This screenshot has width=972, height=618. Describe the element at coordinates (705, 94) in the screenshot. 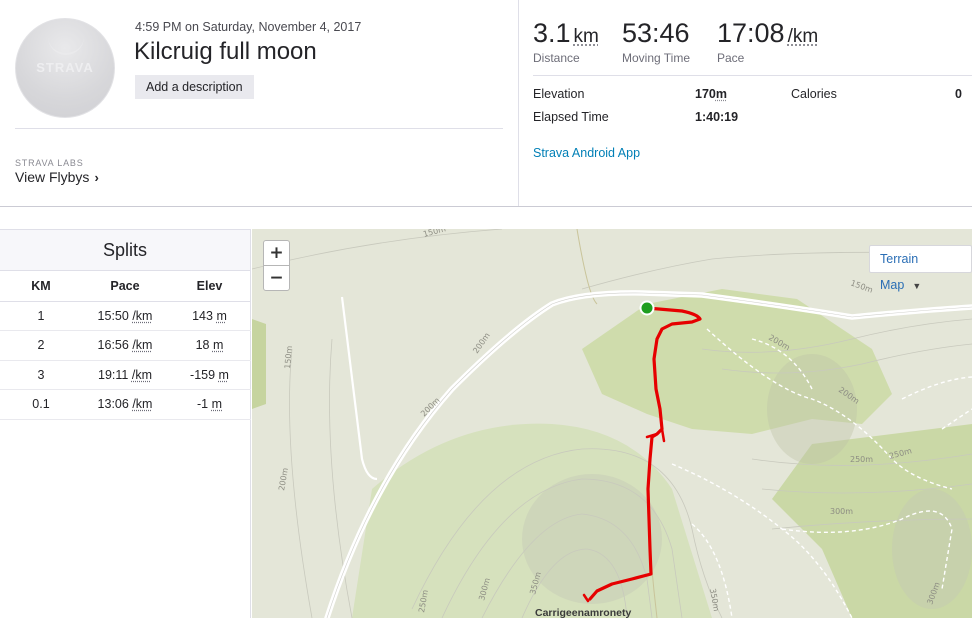

I see `elevation-number: 170` at that location.